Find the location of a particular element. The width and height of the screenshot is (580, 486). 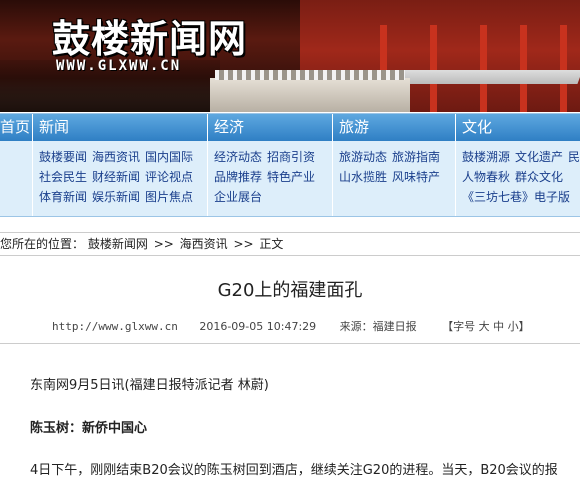

nav-home-link: 首页 is located at coordinates (16, 127).